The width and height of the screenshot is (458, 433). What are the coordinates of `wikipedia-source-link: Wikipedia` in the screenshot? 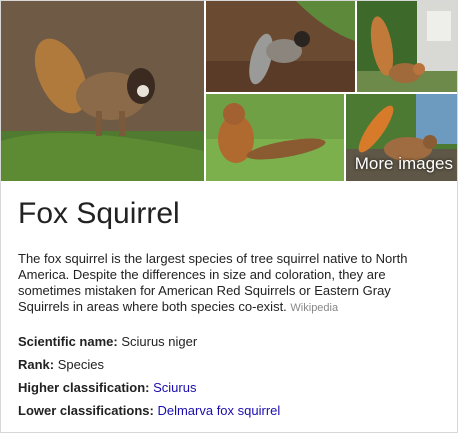 It's located at (314, 308).